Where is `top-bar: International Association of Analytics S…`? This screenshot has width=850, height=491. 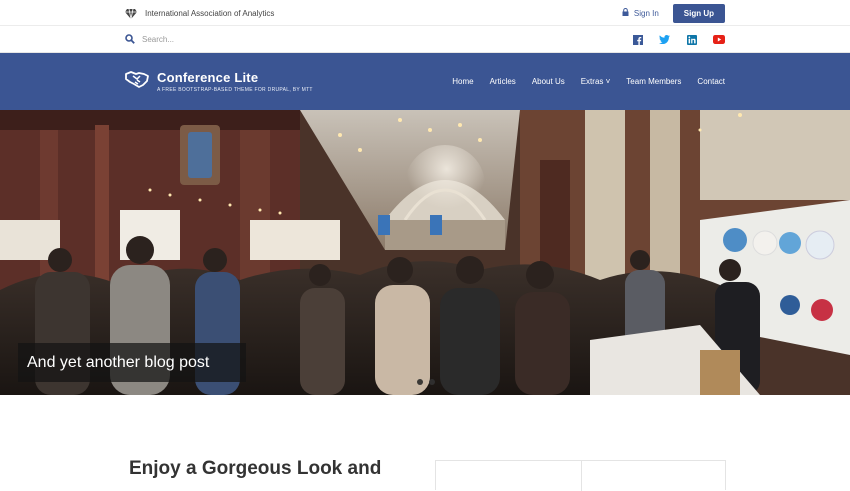
top-bar: International Association of Analytics S… is located at coordinates (425, 13).